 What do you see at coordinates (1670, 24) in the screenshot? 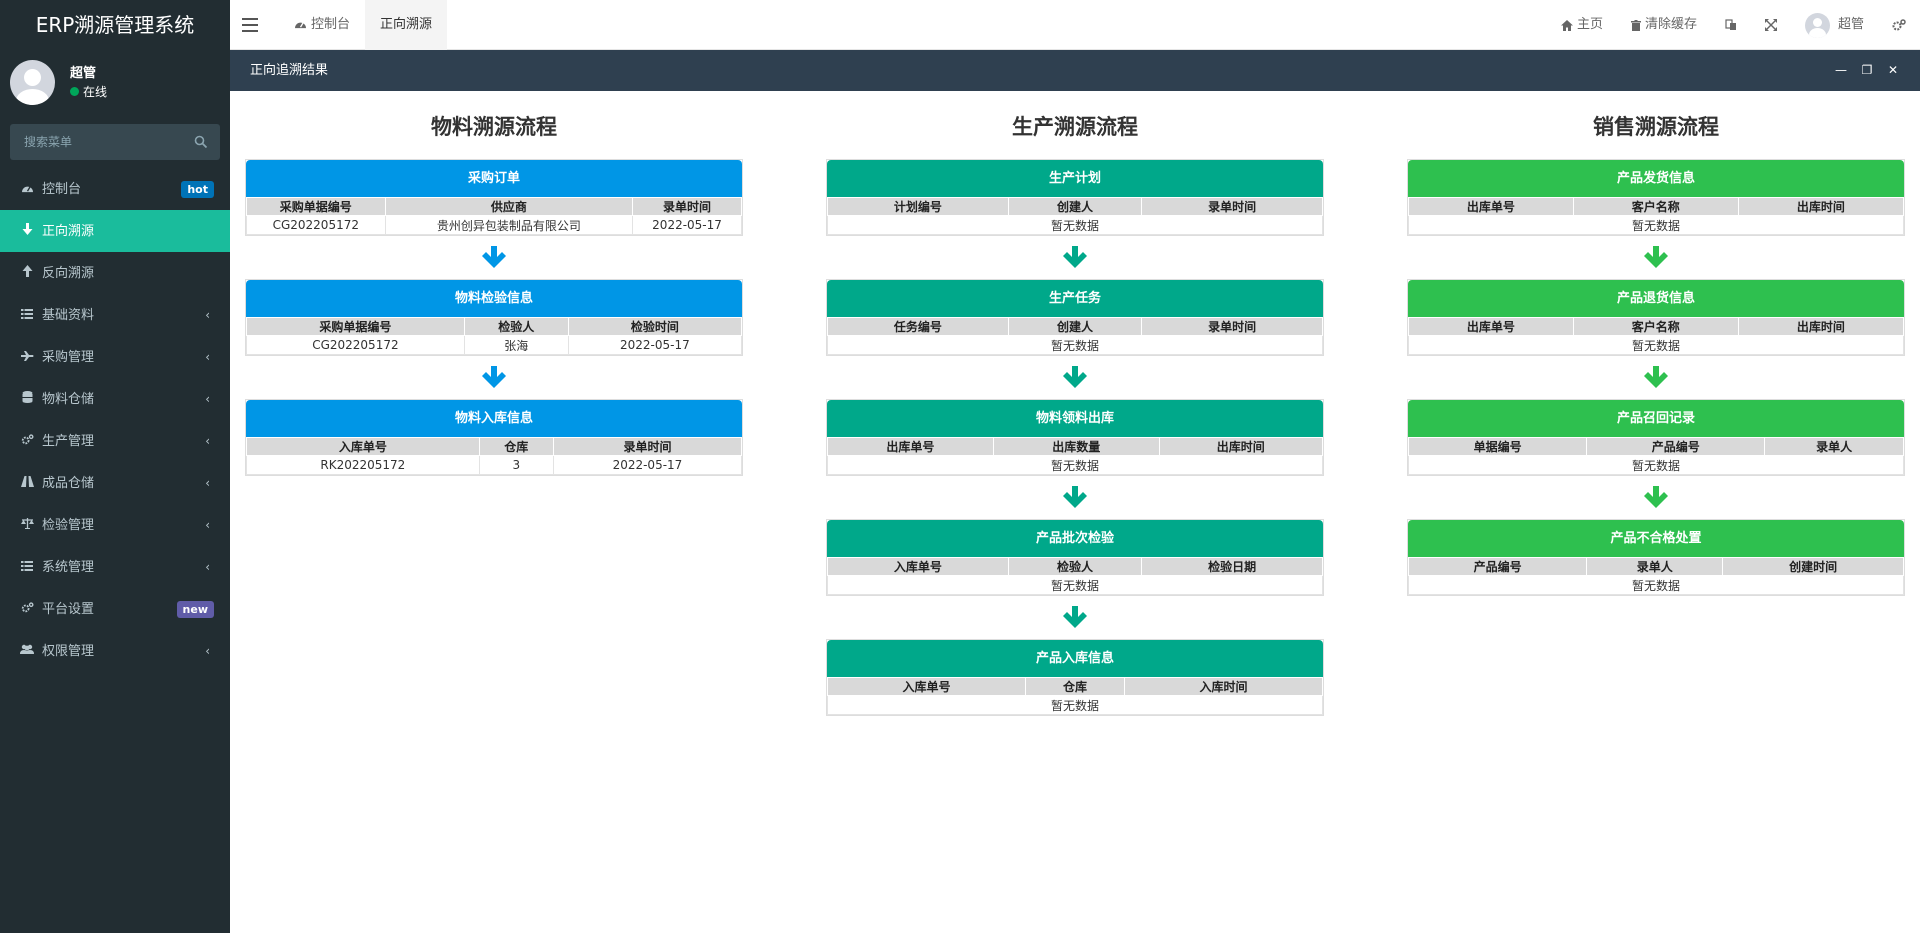
I see `clear-cache-label: 清除缓存` at bounding box center [1670, 24].